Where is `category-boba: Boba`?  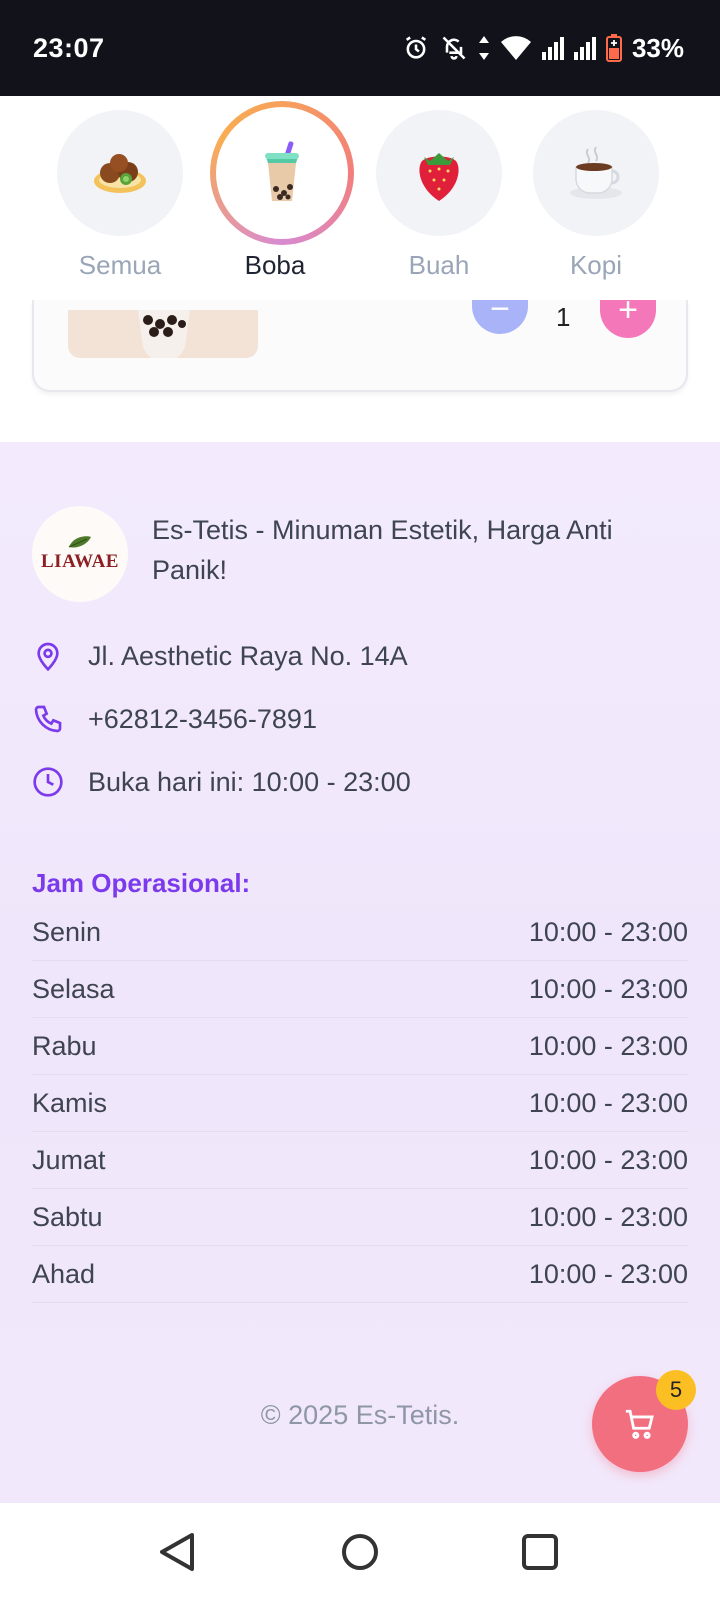
category-boba: Boba is located at coordinates (282, 191).